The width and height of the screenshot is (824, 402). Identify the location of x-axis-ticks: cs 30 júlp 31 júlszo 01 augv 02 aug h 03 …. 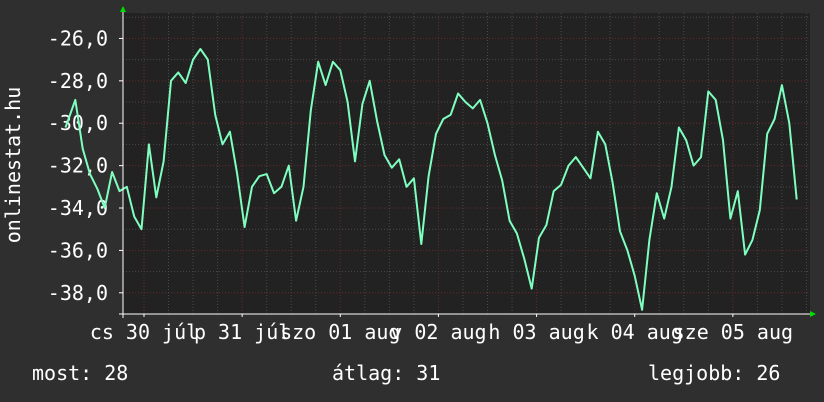
(441, 329).